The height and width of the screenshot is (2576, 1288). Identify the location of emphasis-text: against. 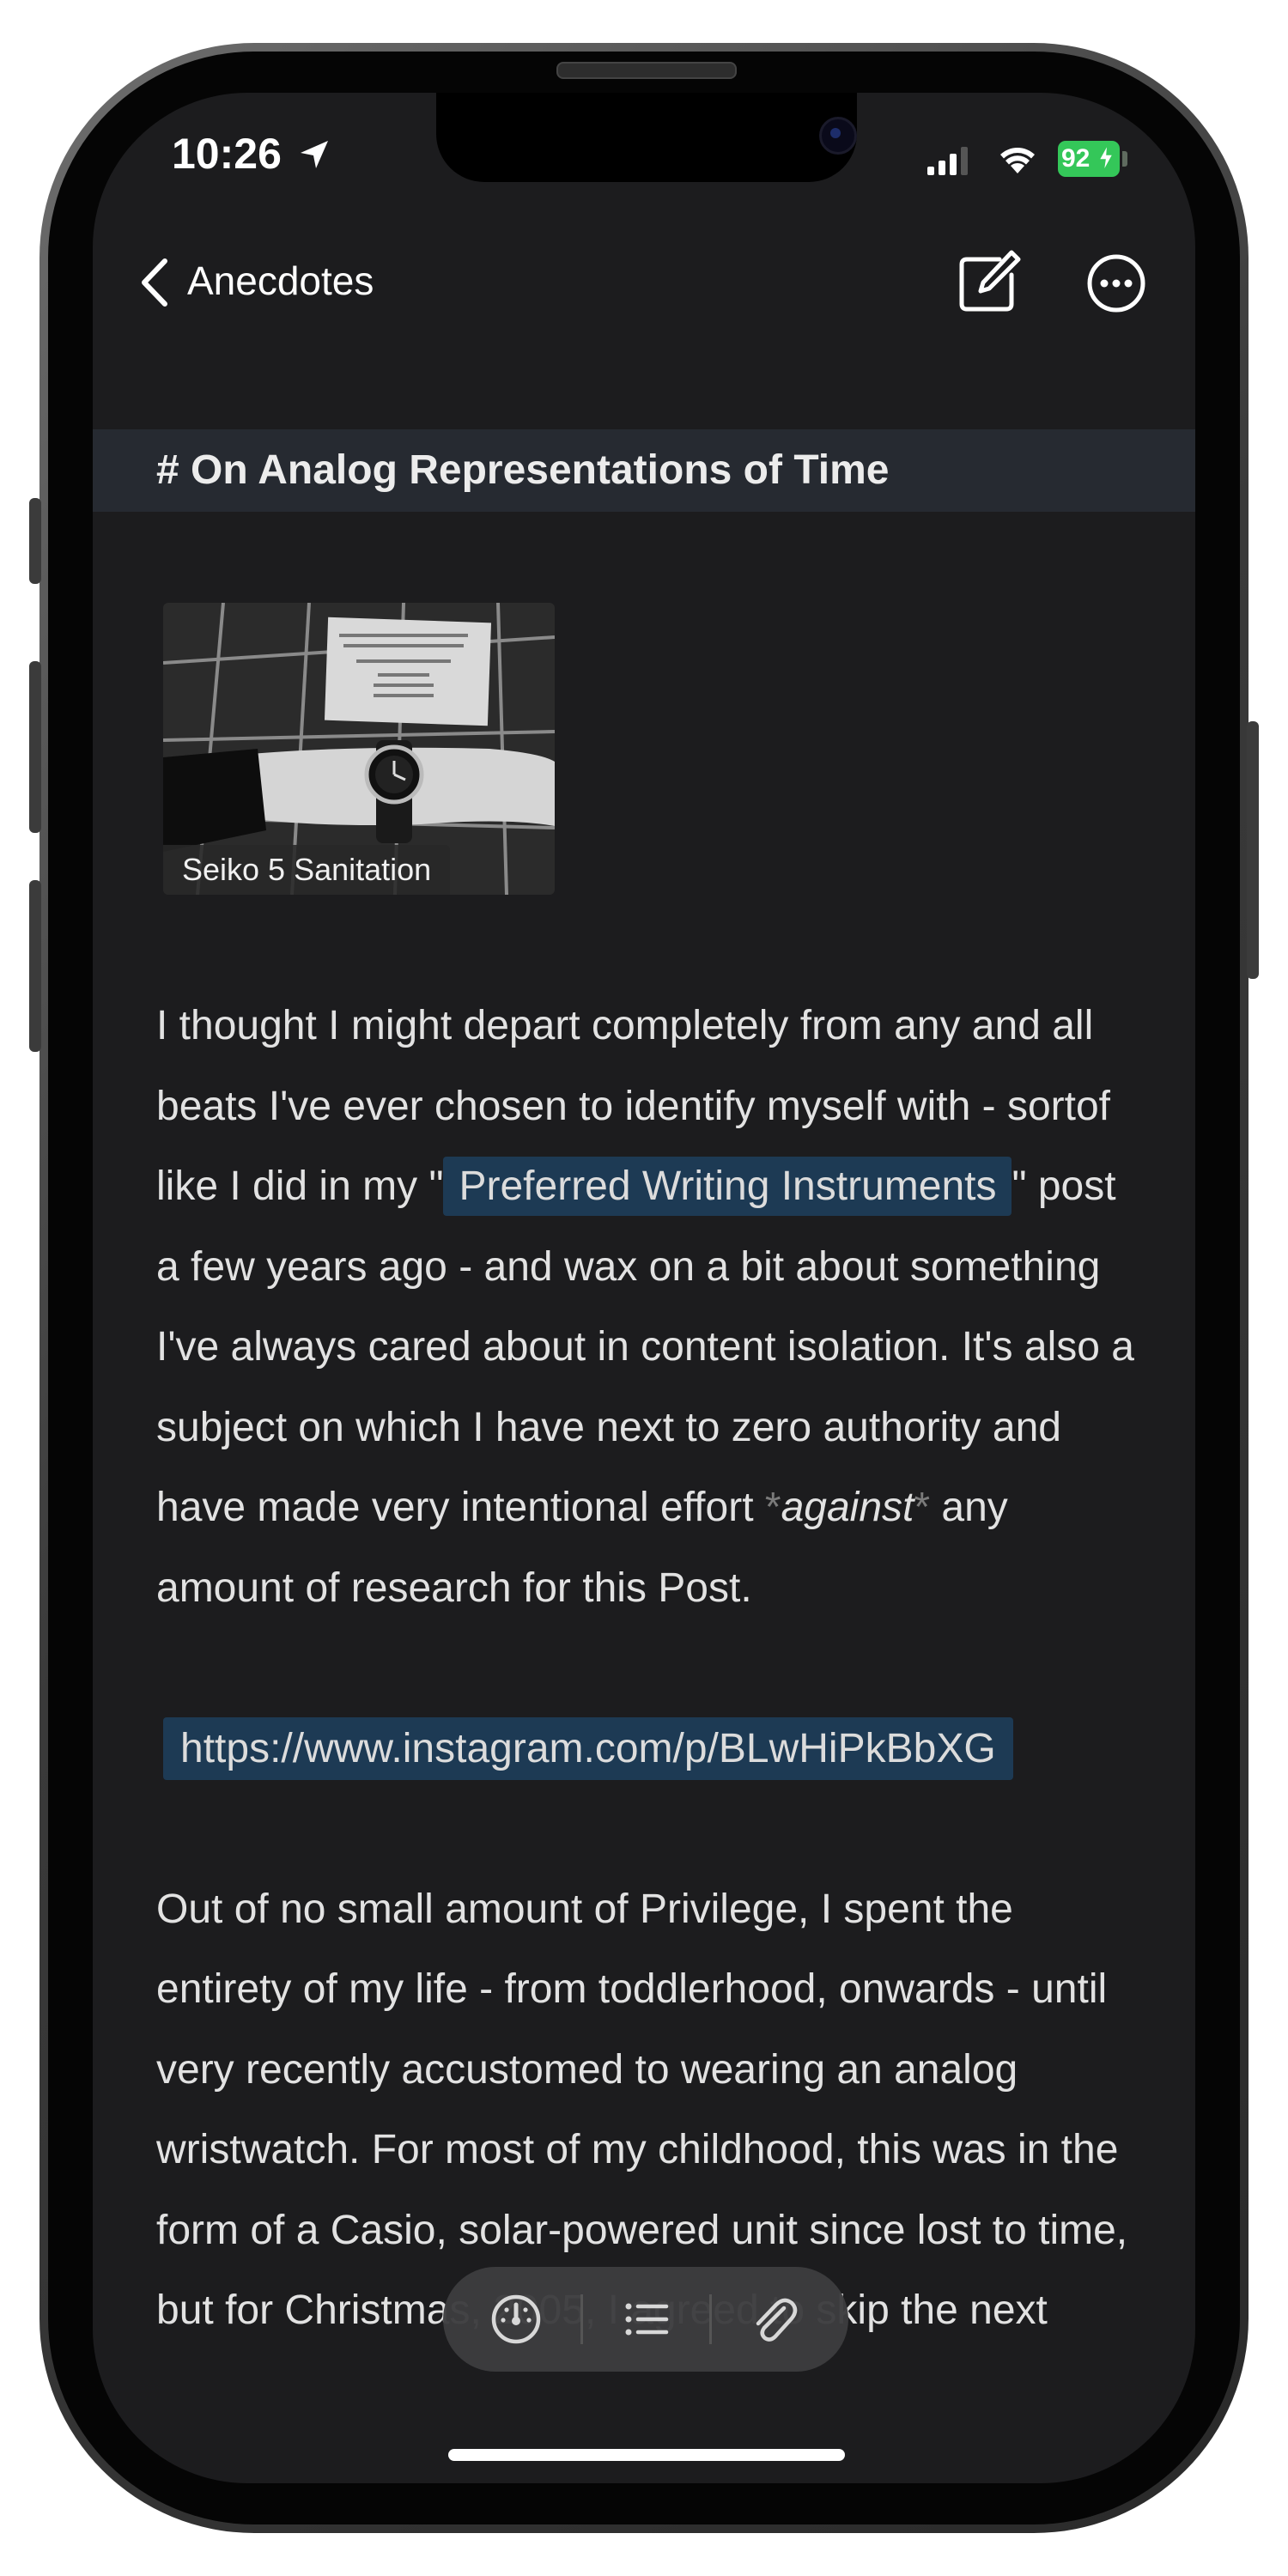
(847, 1507).